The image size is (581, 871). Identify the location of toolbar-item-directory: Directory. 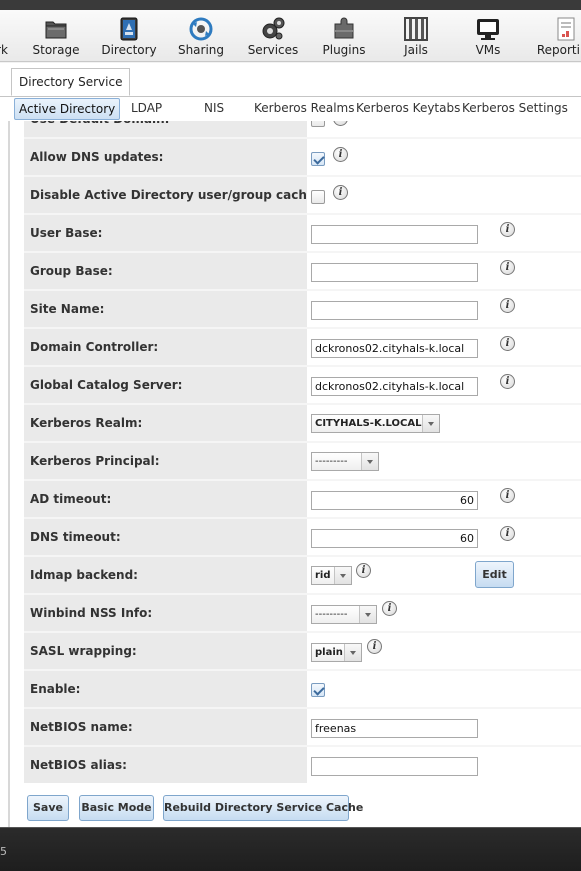
(129, 36).